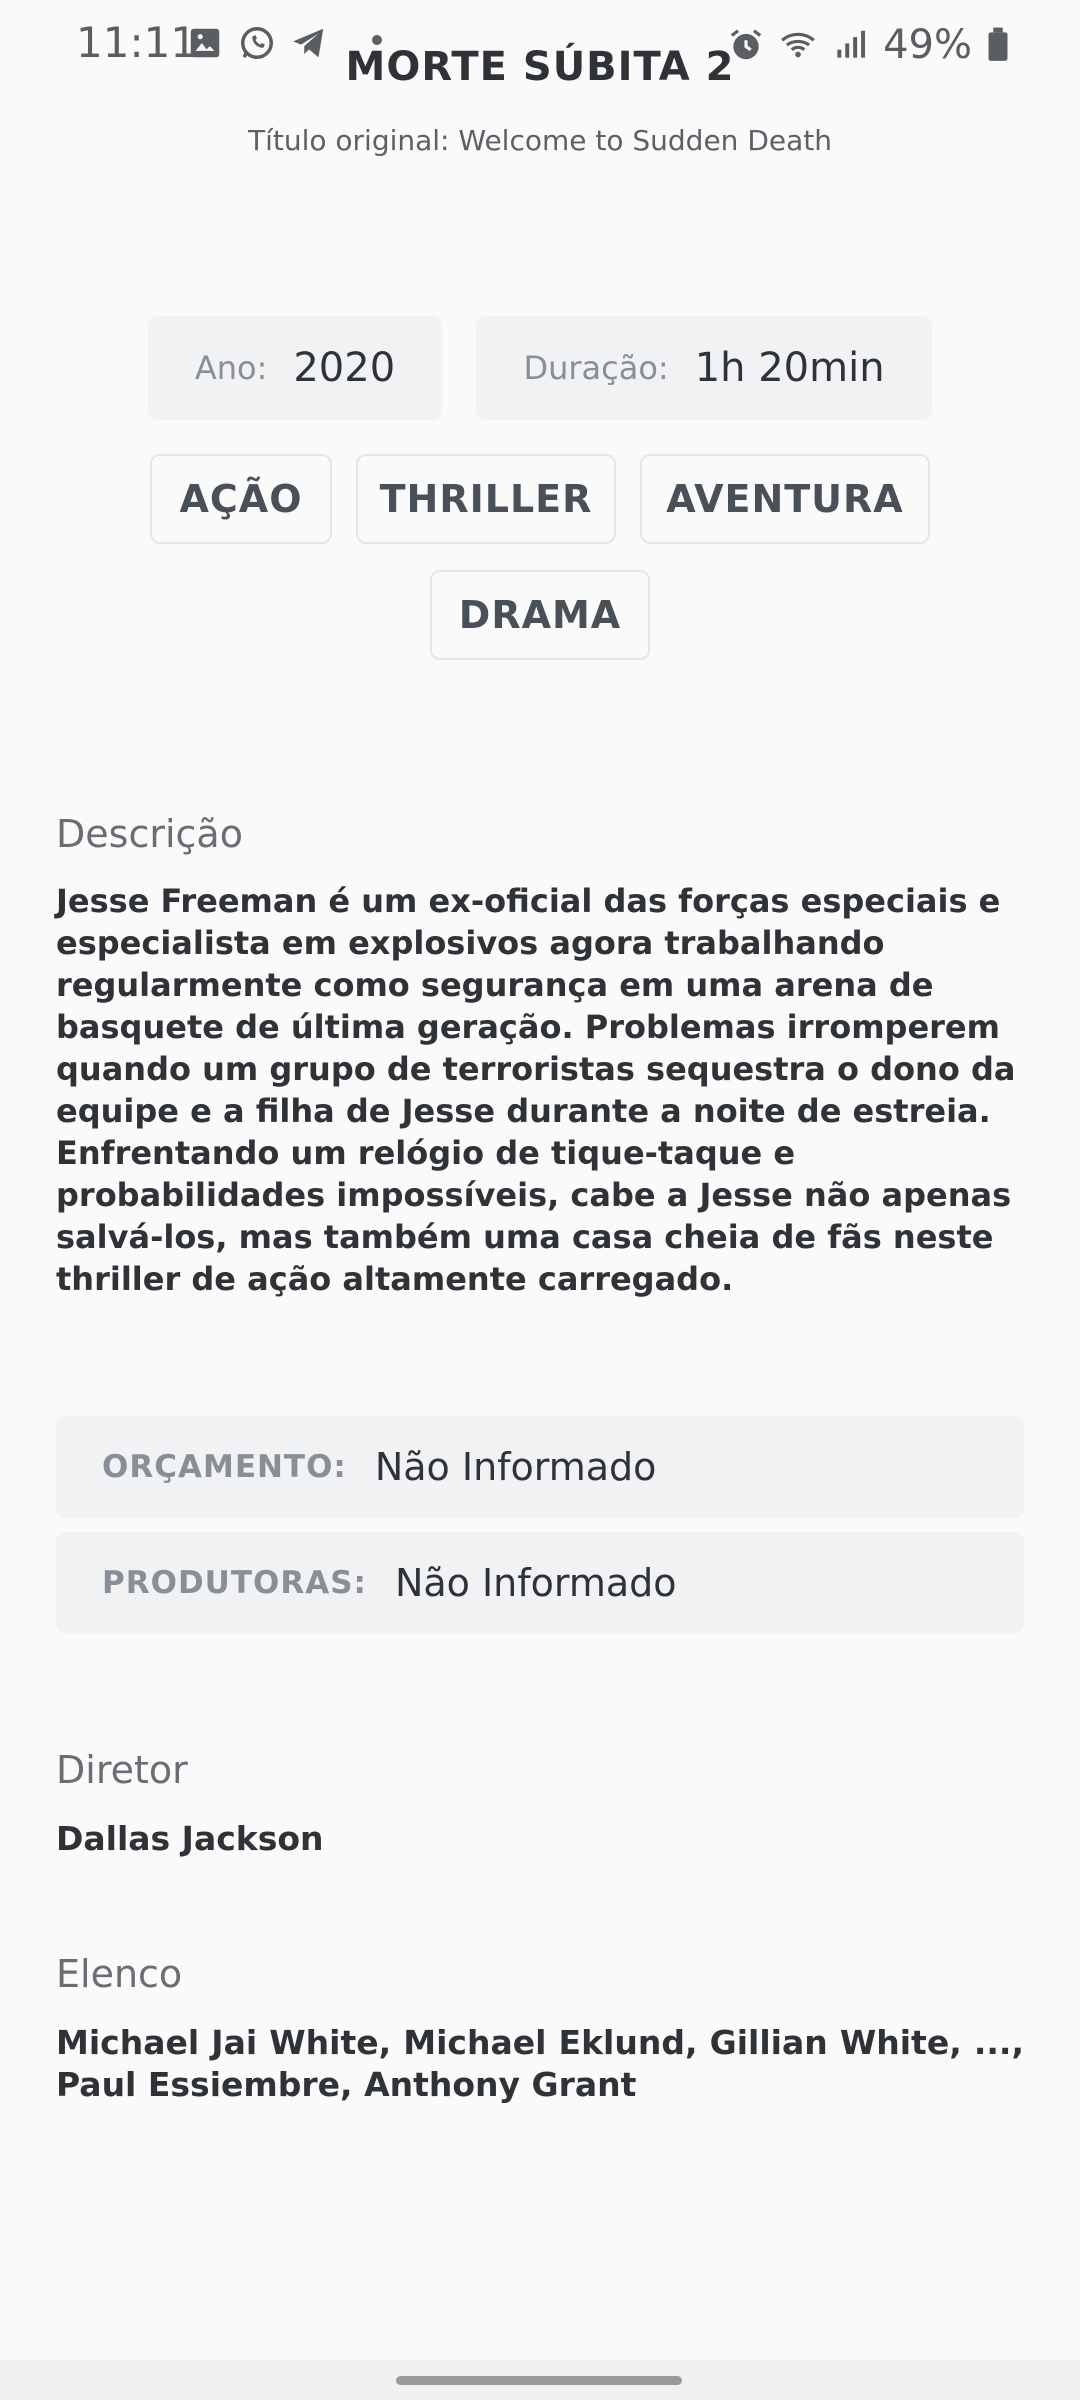 This screenshot has height=2400, width=1080. What do you see at coordinates (540, 67) in the screenshot?
I see `page-title: MORTE SÚBITA 2` at bounding box center [540, 67].